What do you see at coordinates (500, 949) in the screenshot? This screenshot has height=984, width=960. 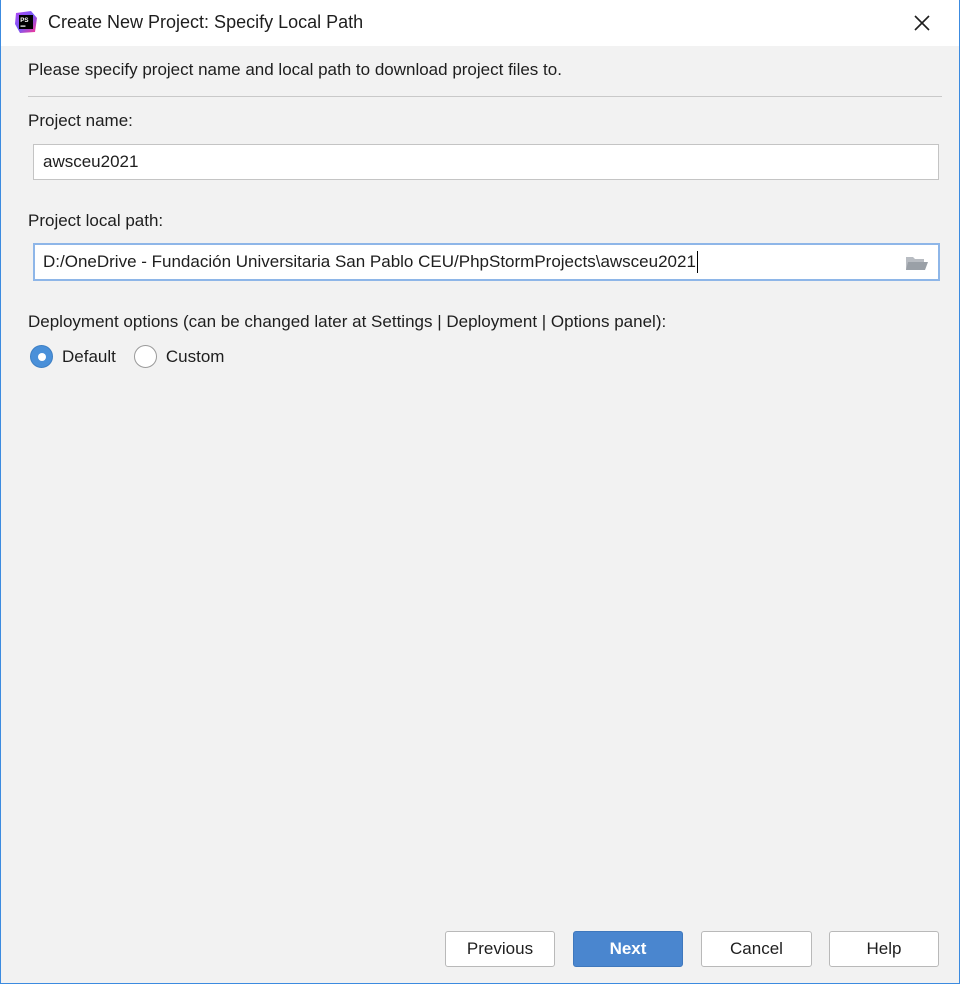 I see `previous-button: Previous` at bounding box center [500, 949].